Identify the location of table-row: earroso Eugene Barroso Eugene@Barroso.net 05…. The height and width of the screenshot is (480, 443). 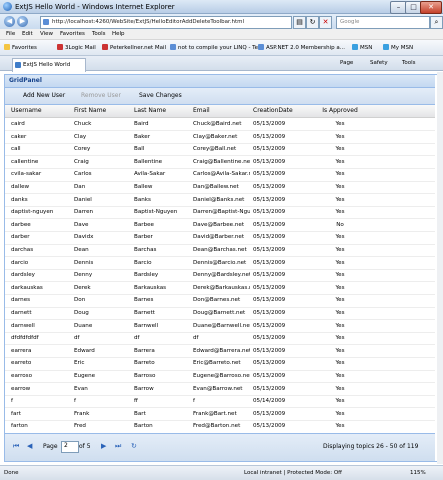
(220, 377).